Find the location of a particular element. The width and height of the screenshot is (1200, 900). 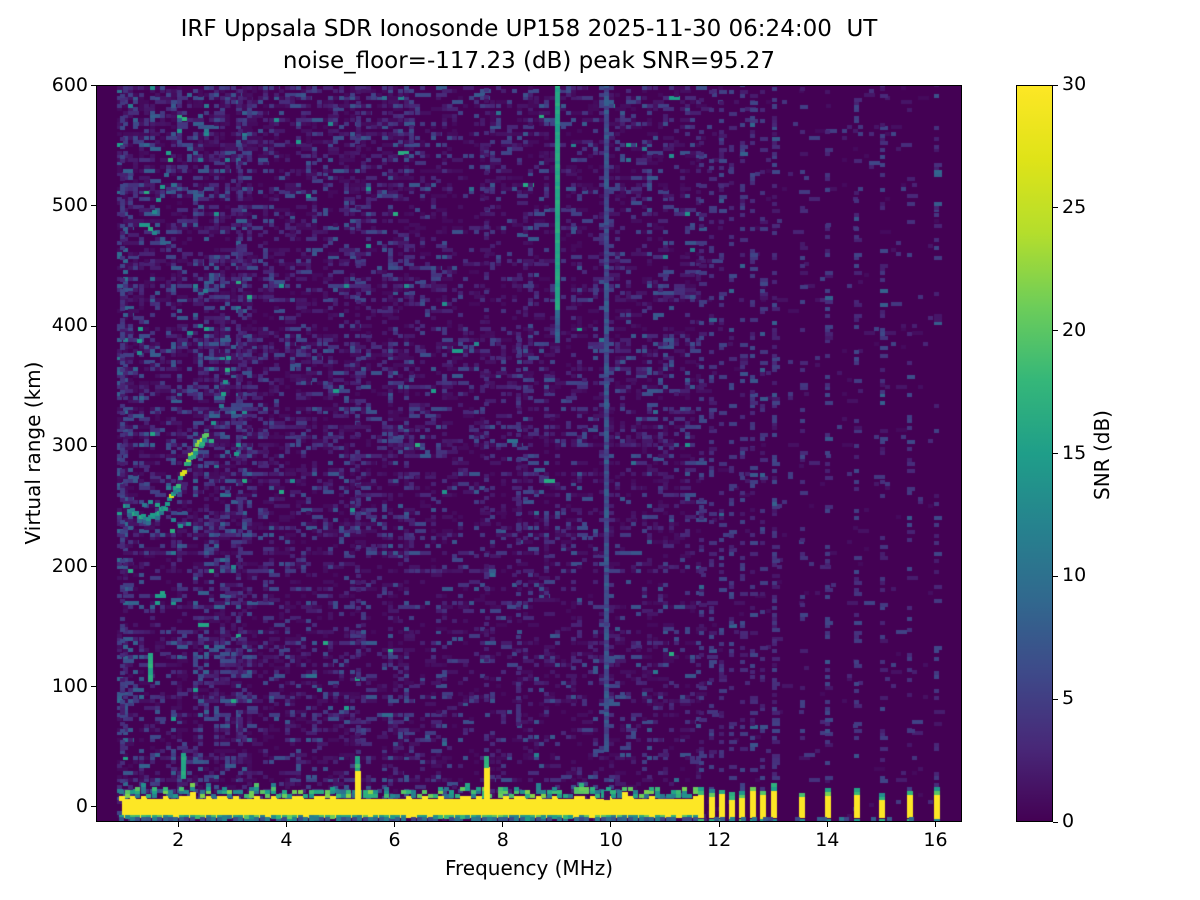

colorbar-tick-label: 10 is located at coordinates (1074, 575).